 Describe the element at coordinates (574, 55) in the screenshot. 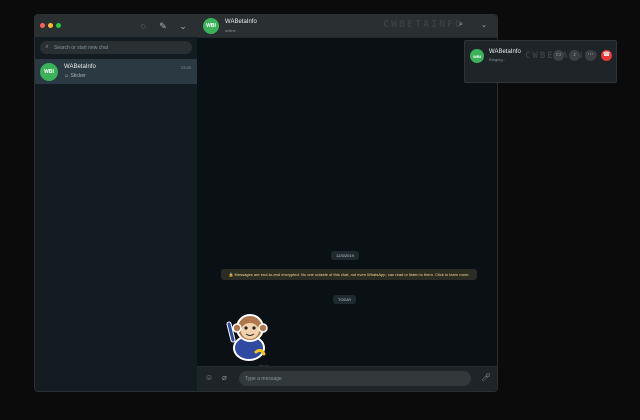

I see `mic-icon: ♪` at that location.